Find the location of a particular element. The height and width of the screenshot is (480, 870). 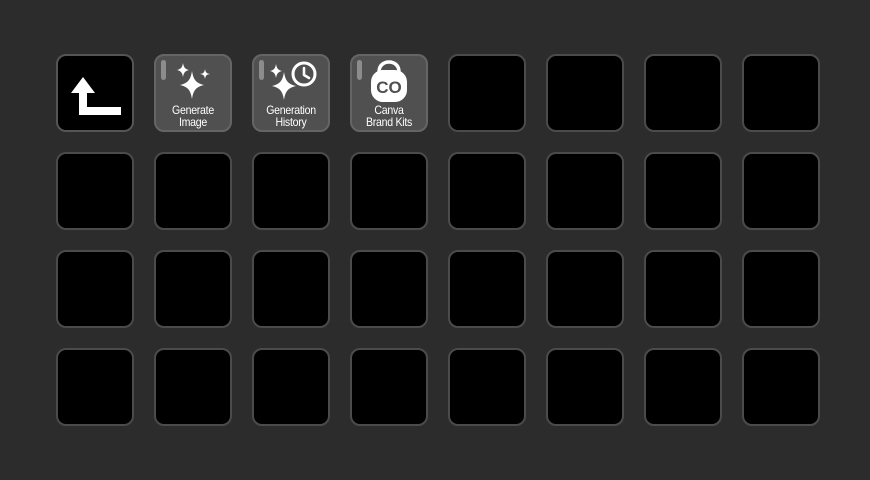

canva-brand-kits-button: CO Canva Brand Kits is located at coordinates (389, 93).